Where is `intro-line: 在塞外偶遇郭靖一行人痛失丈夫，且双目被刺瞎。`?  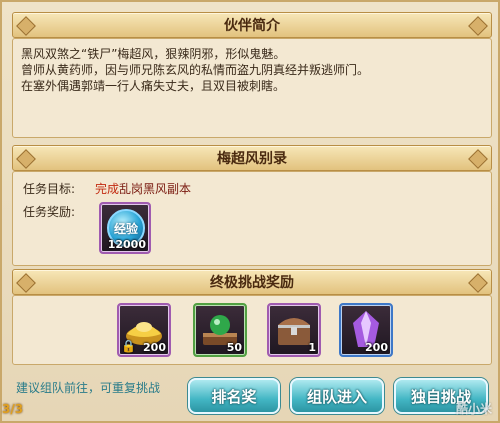 intro-line: 在塞外偶遇郭靖一行人痛失丈夫，且双目被刺瞎。 is located at coordinates (153, 86).